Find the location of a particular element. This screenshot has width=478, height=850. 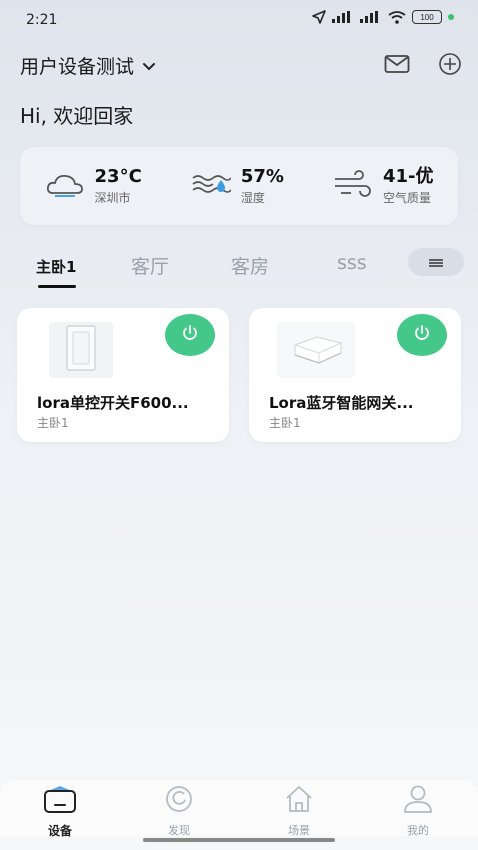

chevron-down-icon is located at coordinates (149, 66).